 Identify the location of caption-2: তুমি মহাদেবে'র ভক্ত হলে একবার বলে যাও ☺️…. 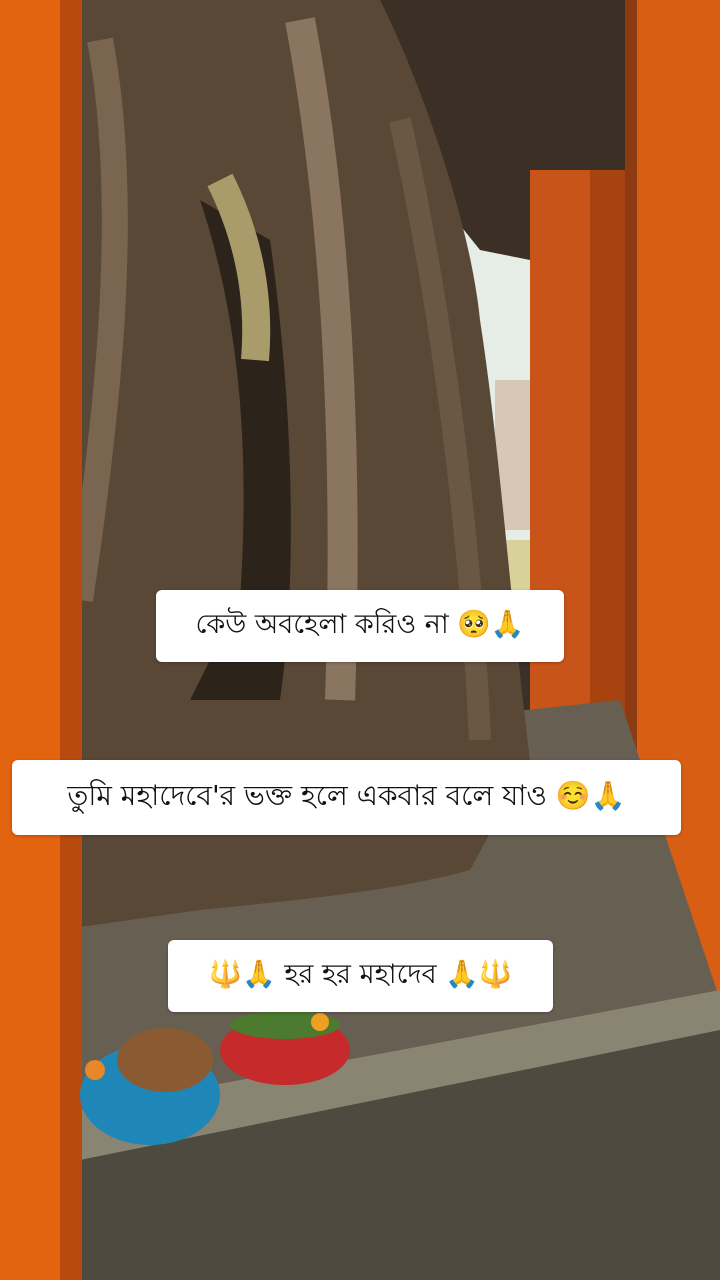
(346, 797).